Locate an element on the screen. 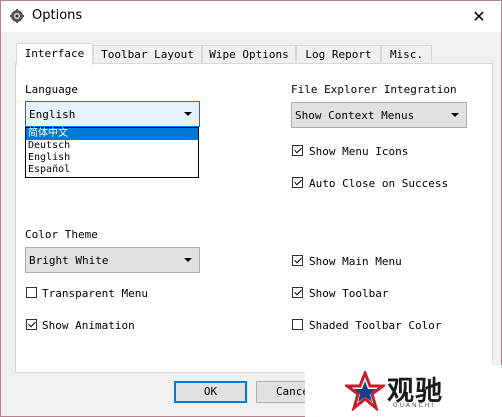 This screenshot has height=417, width=502. show-menu-icons-checkbox is located at coordinates (297, 150).